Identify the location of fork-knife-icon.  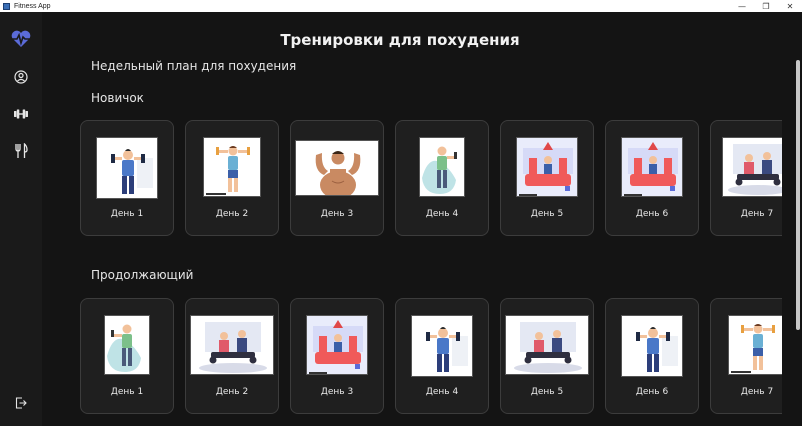
(21, 151).